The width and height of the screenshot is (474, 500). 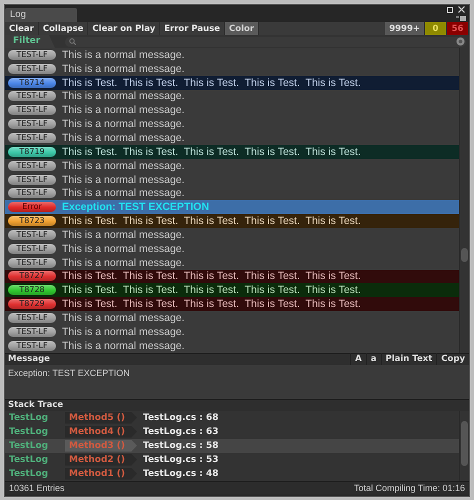 What do you see at coordinates (450, 9) in the screenshot?
I see `maximize-icon` at bounding box center [450, 9].